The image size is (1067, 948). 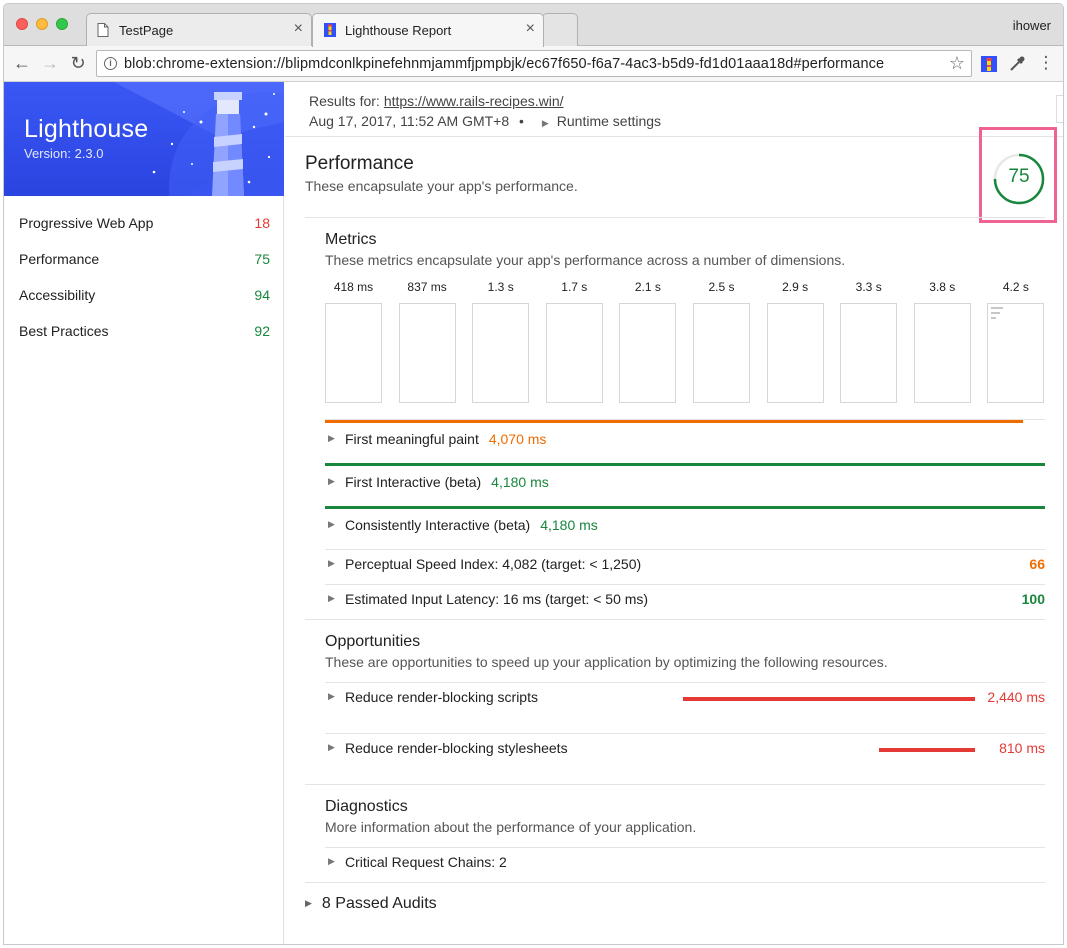 What do you see at coordinates (441, 697) in the screenshot?
I see `audit-label: Reduce render-blocking scripts` at bounding box center [441, 697].